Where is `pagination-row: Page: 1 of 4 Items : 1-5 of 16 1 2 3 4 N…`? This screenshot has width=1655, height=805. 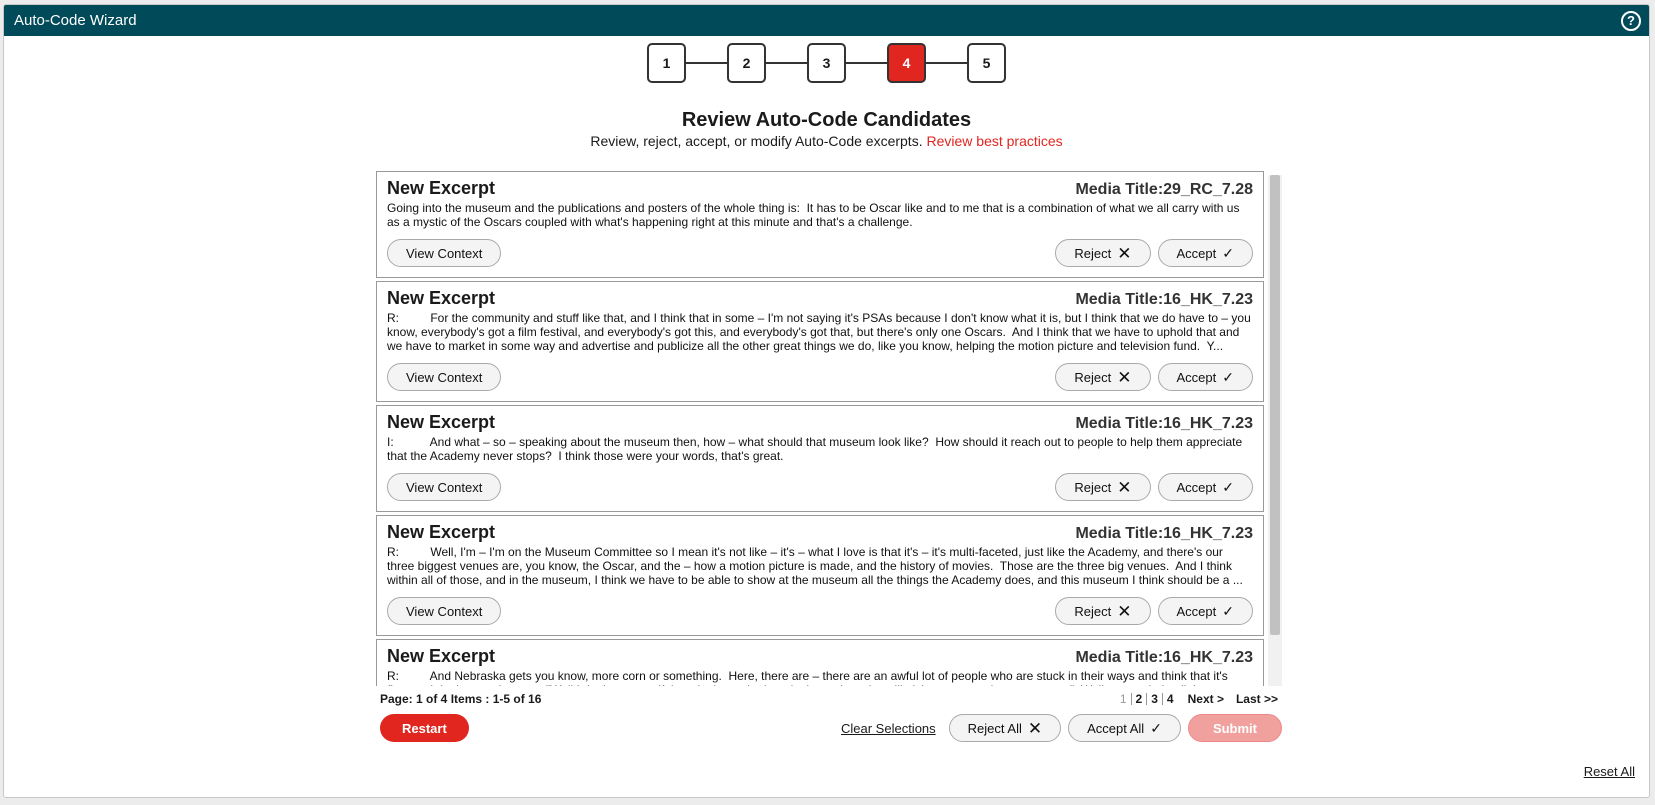
pagination-row: Page: 1 of 4 Items : 1-5 of 16 1 2 3 4 N… is located at coordinates (831, 699).